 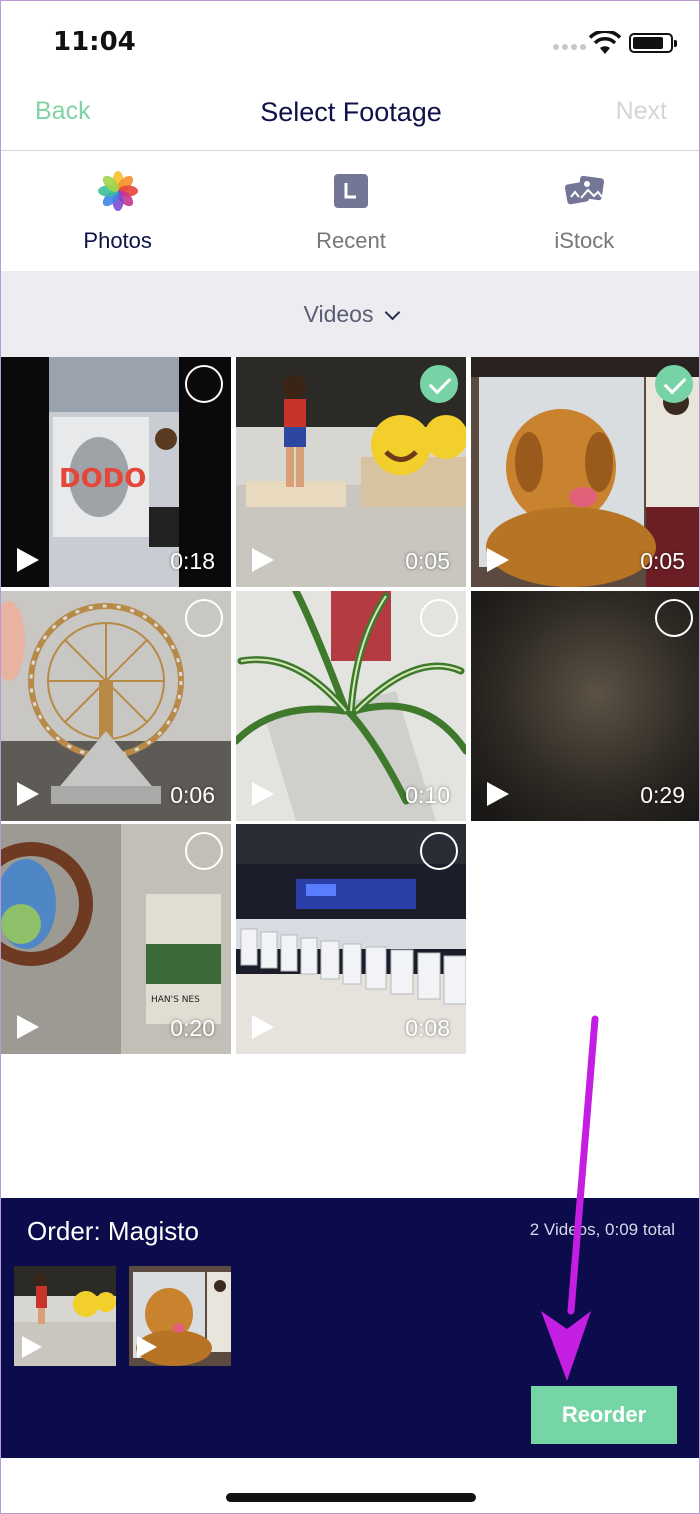 I want to click on navigation-bar: Back Select Footage Next, so click(x=350, y=120).